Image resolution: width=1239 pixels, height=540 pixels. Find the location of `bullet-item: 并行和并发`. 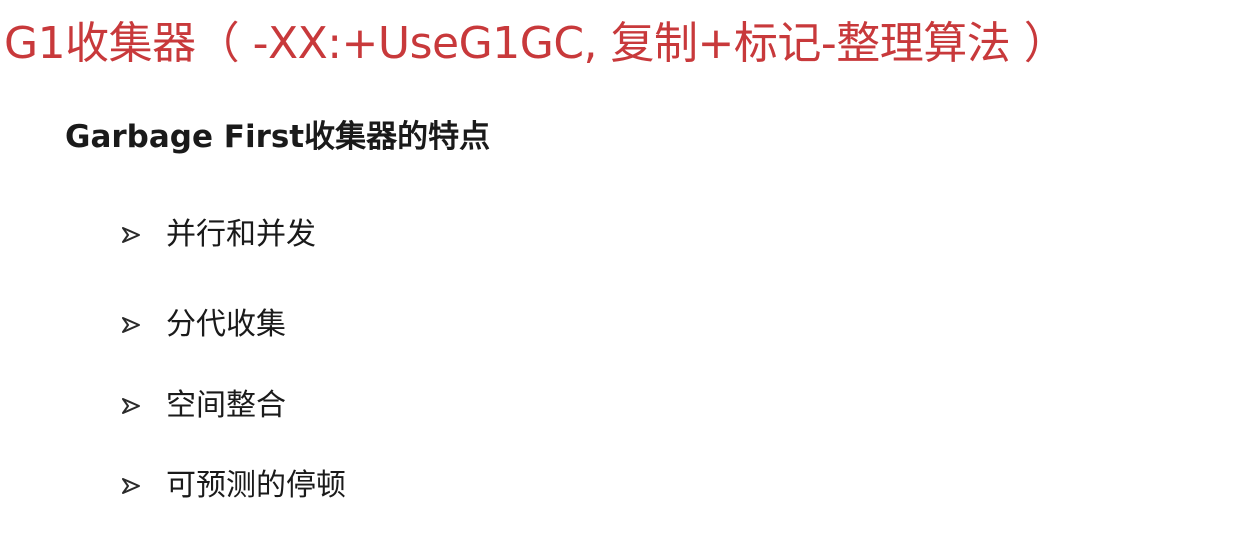

bullet-item: 并行和并发 is located at coordinates (218, 235).